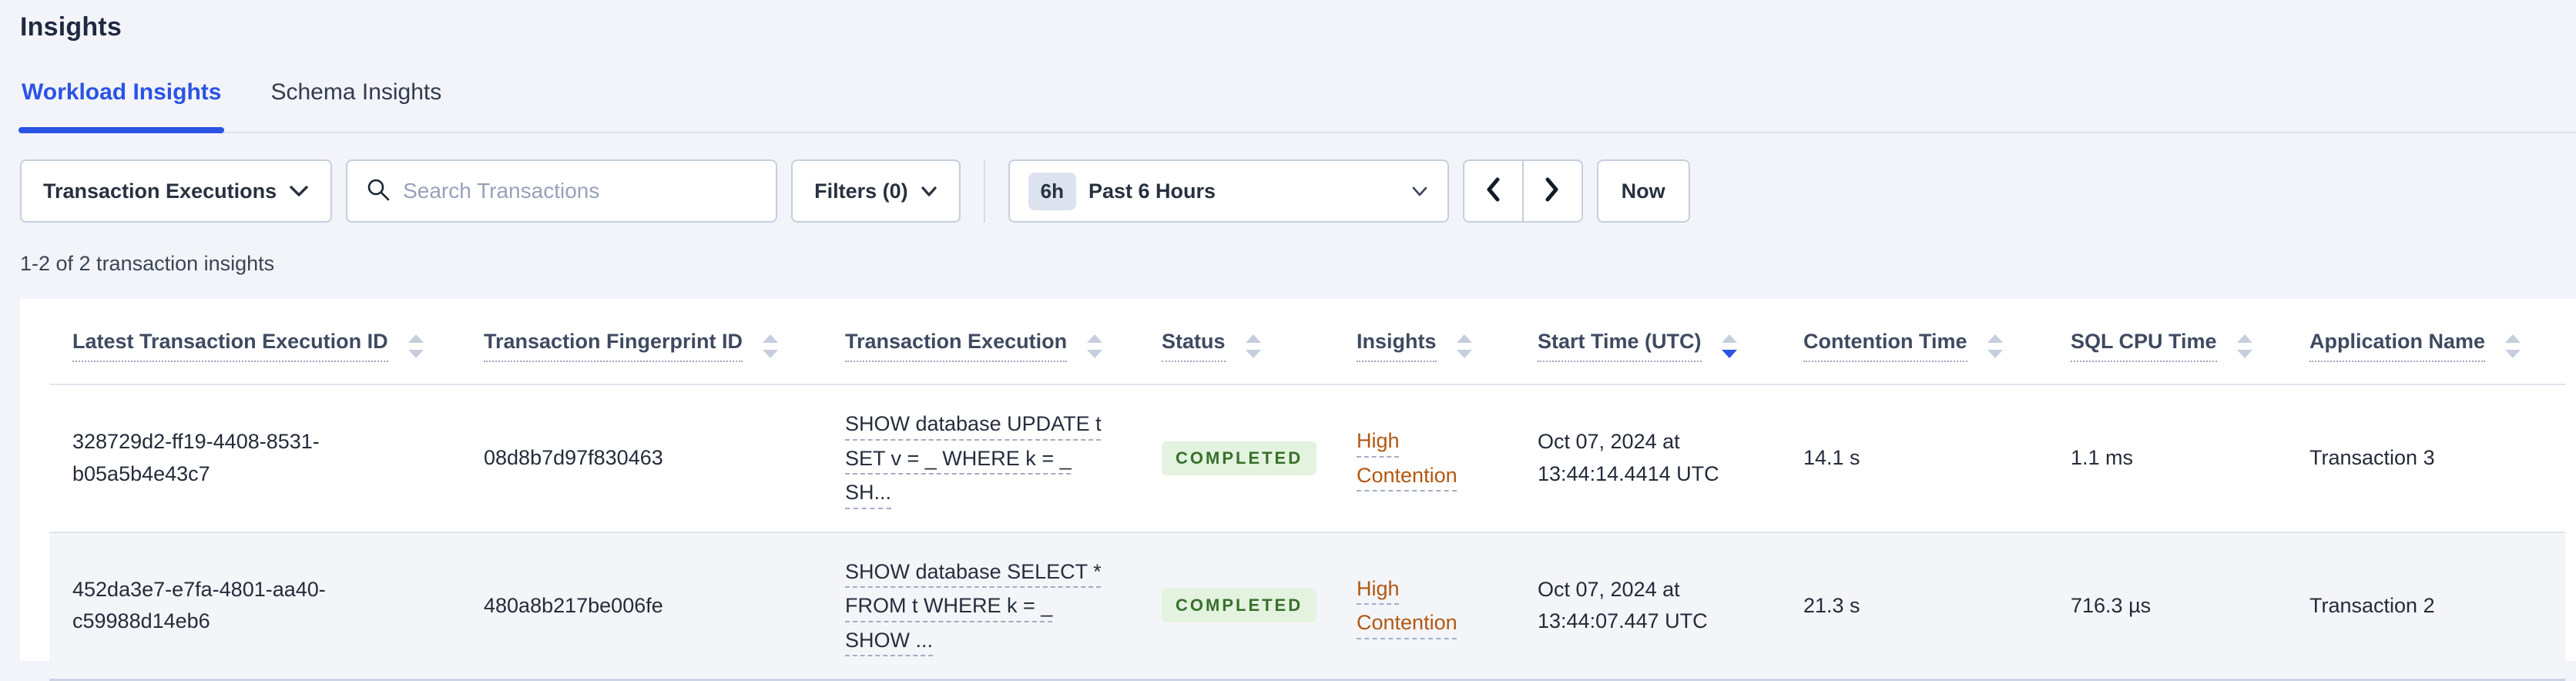 Image resolution: width=2576 pixels, height=681 pixels. Describe the element at coordinates (580, 191) in the screenshot. I see `search-input` at that location.